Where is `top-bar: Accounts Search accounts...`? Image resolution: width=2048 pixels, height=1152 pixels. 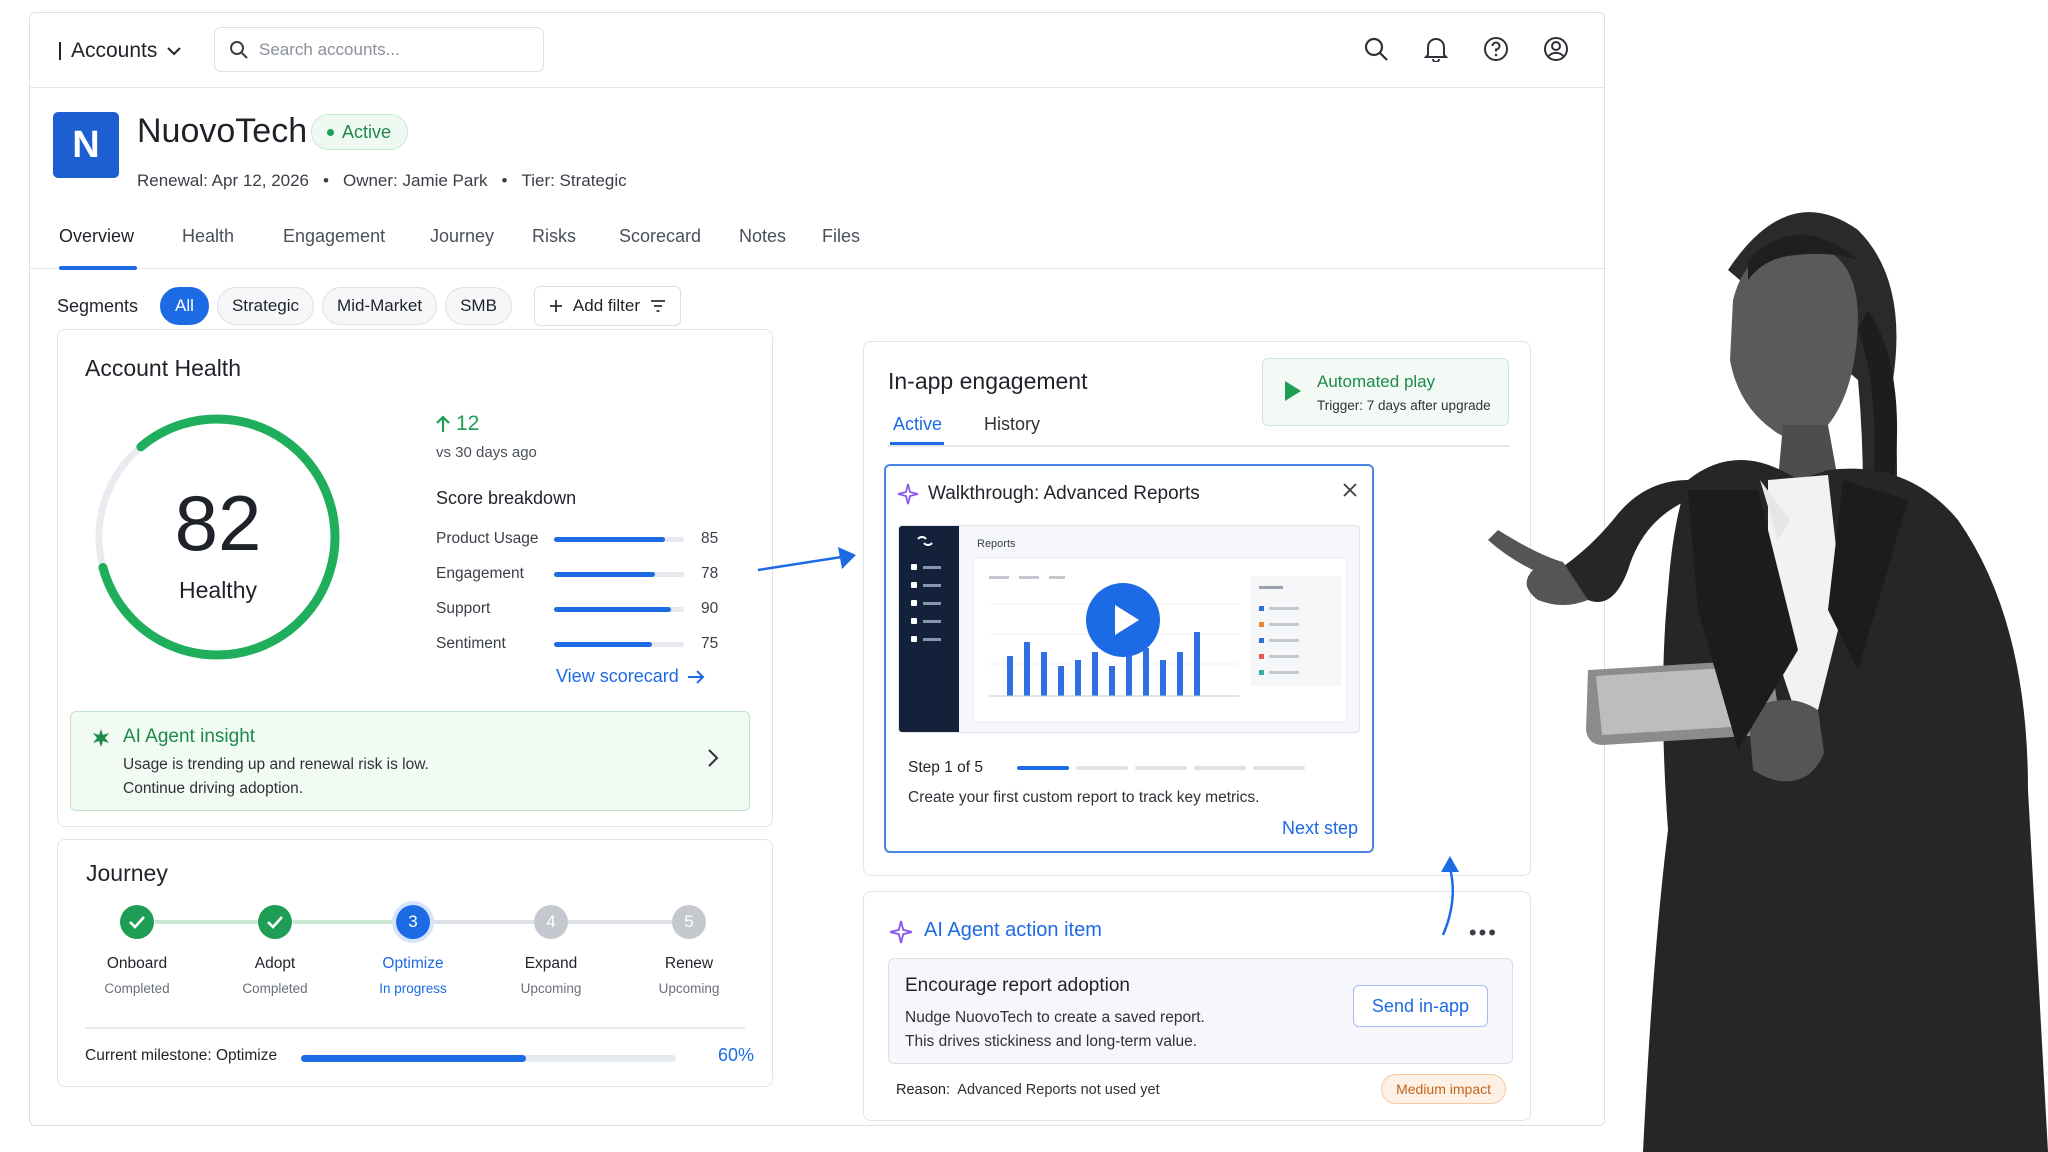 top-bar: Accounts Search accounts... is located at coordinates (817, 50).